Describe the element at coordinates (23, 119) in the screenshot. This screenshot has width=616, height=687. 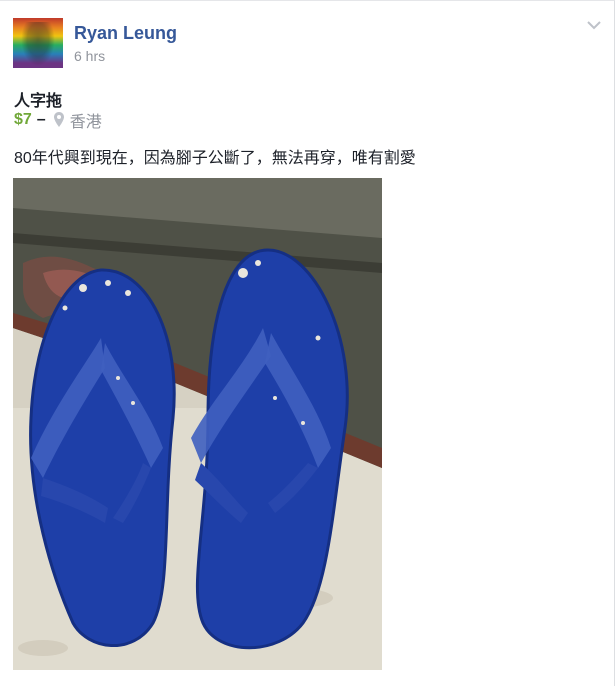
I see `listing-price: $7` at that location.